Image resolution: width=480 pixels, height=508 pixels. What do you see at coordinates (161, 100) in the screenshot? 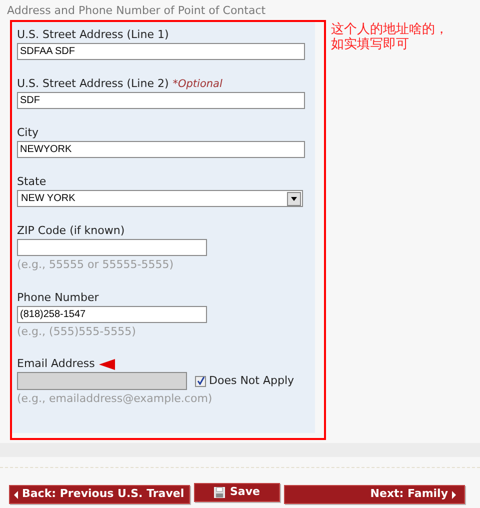
I see `text-field: SDF` at bounding box center [161, 100].